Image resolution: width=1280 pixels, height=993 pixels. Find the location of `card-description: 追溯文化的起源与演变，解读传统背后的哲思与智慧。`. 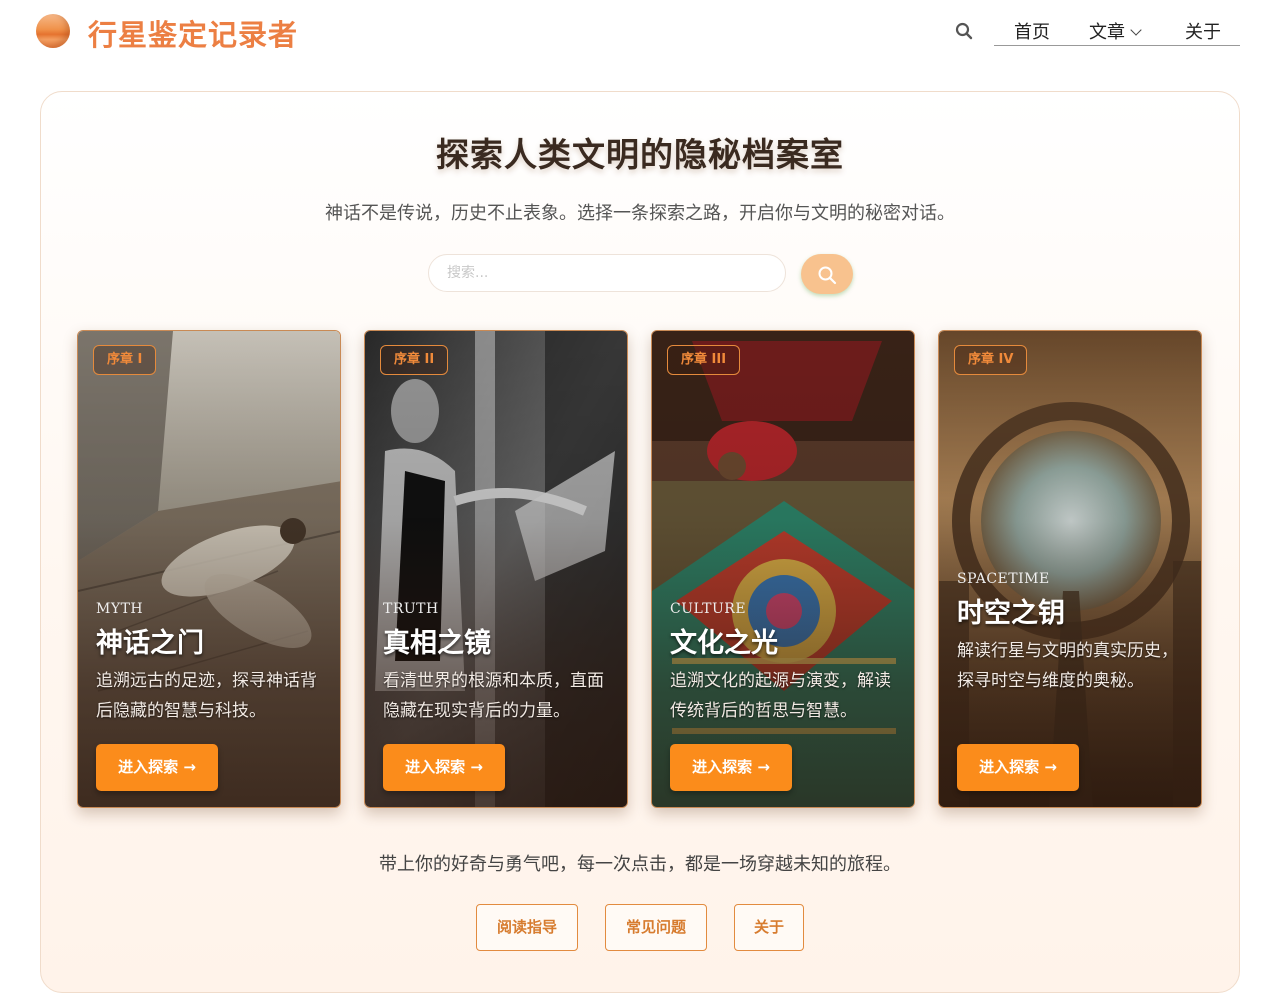

card-description: 追溯文化的起源与演变，解读传统背后的哲思与智慧。 is located at coordinates (780, 696).